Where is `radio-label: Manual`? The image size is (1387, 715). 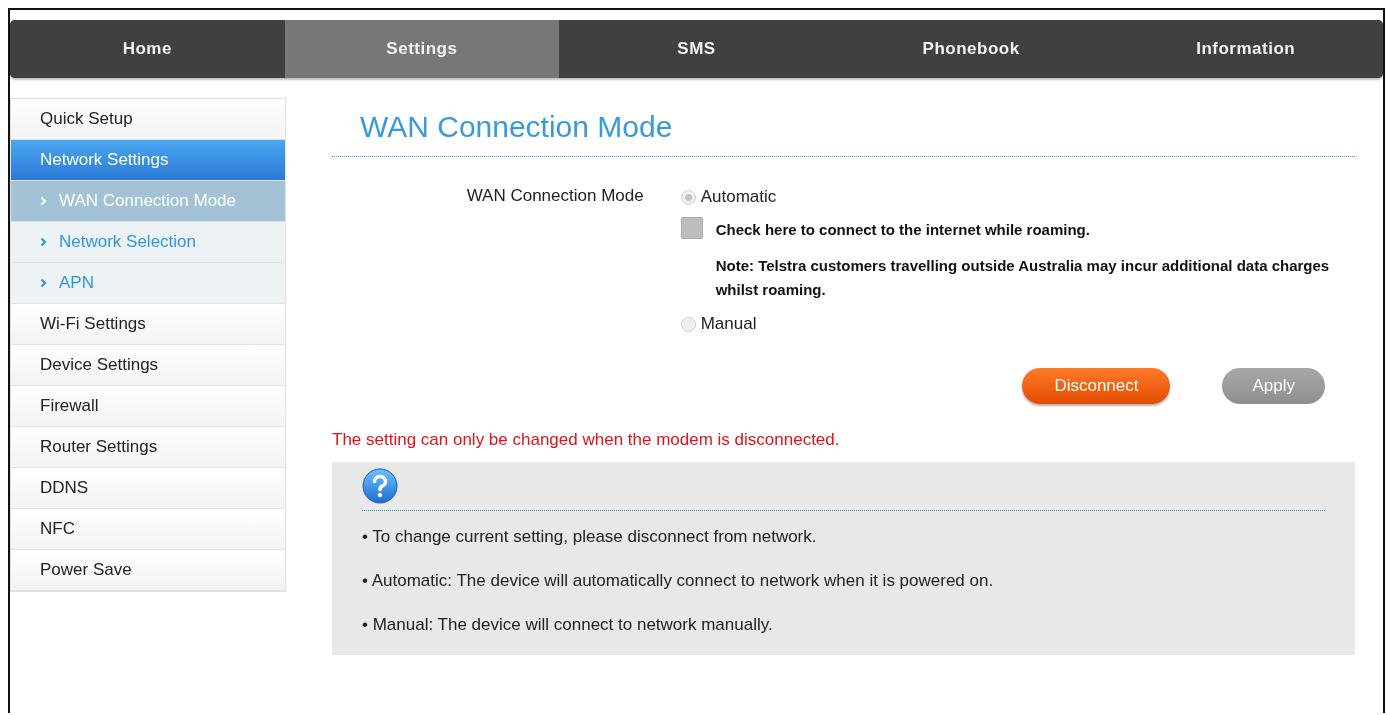
radio-label: Manual is located at coordinates (728, 324).